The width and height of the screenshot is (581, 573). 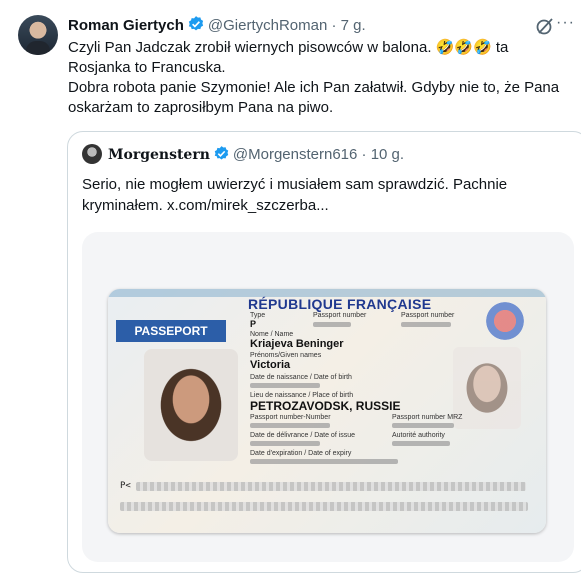 What do you see at coordinates (253, 324) in the screenshot?
I see `type-value: P` at bounding box center [253, 324].